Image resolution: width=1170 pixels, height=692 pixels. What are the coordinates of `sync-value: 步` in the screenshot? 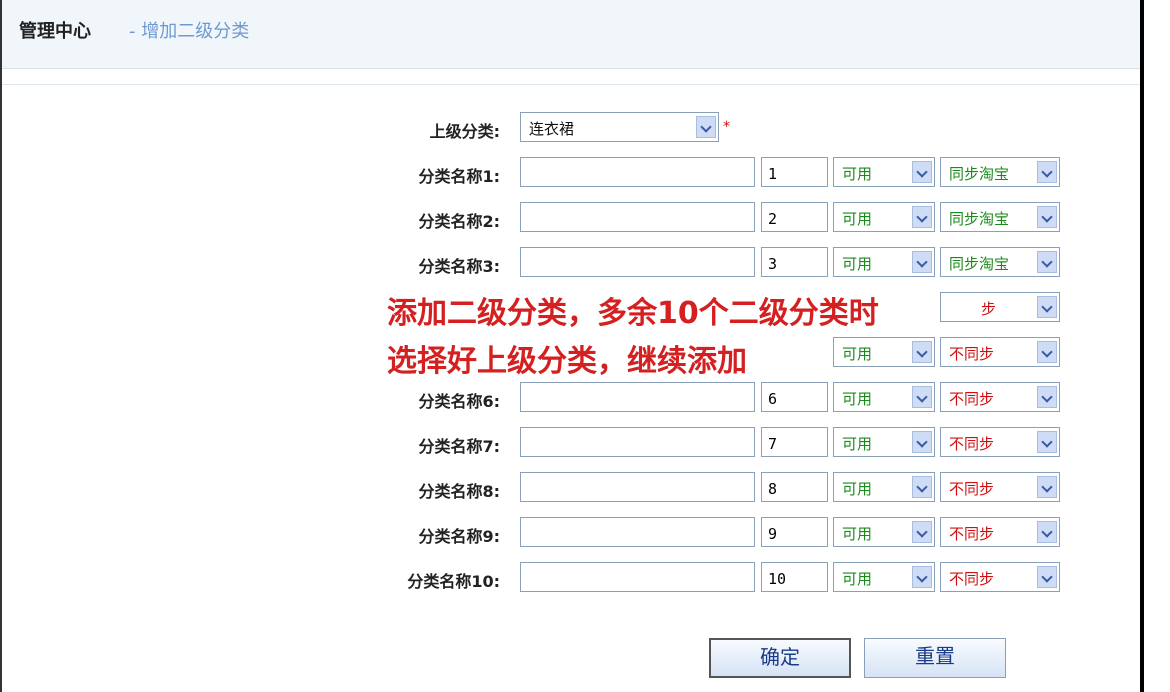 It's located at (989, 309).